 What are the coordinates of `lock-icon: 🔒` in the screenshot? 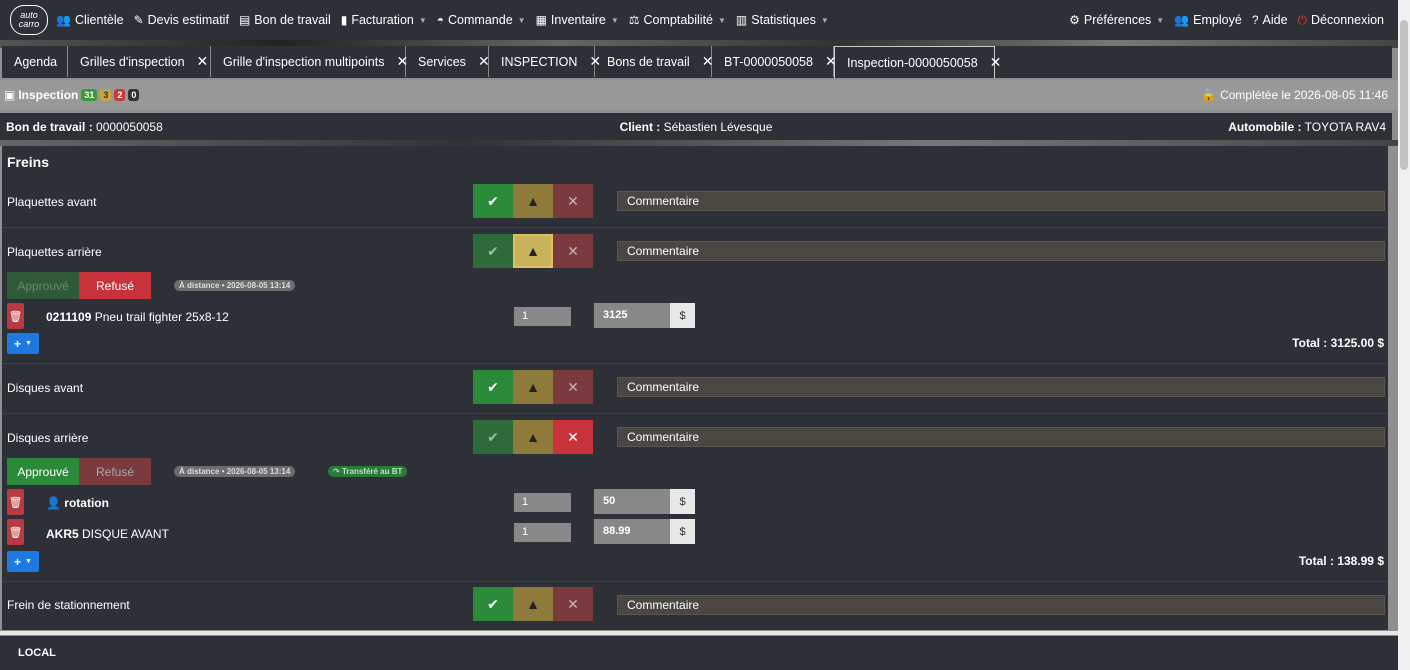 It's located at (1209, 95).